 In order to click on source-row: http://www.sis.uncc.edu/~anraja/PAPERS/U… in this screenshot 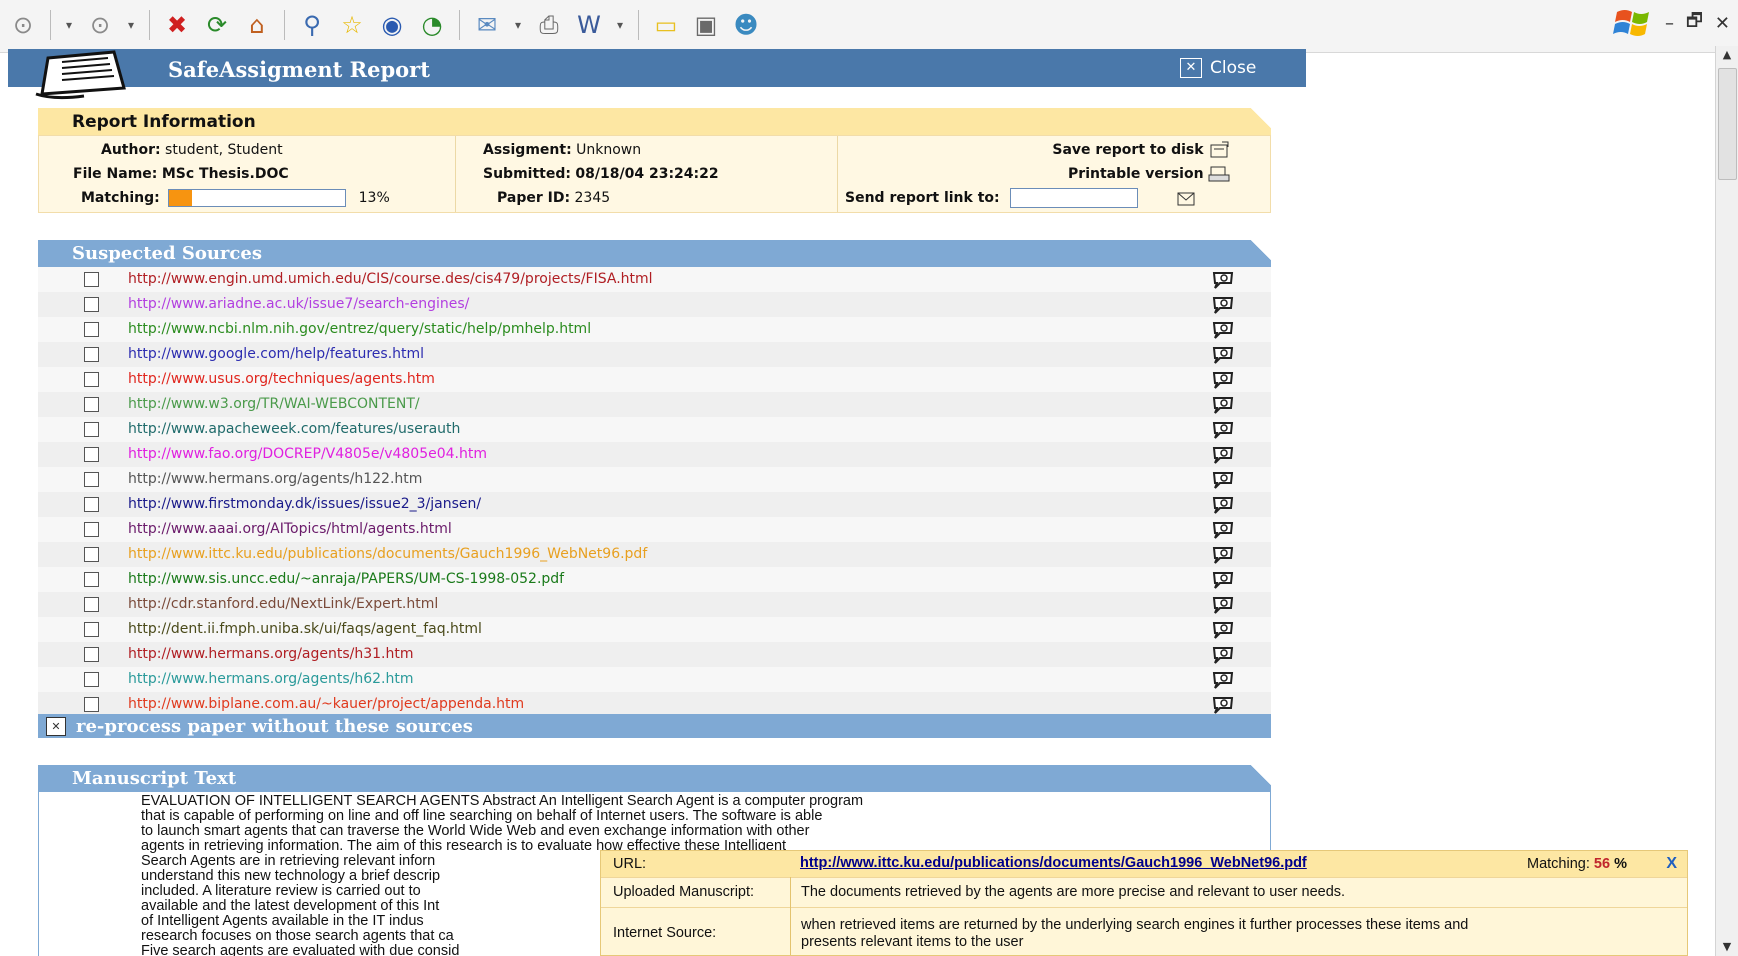, I will do `click(654, 579)`.